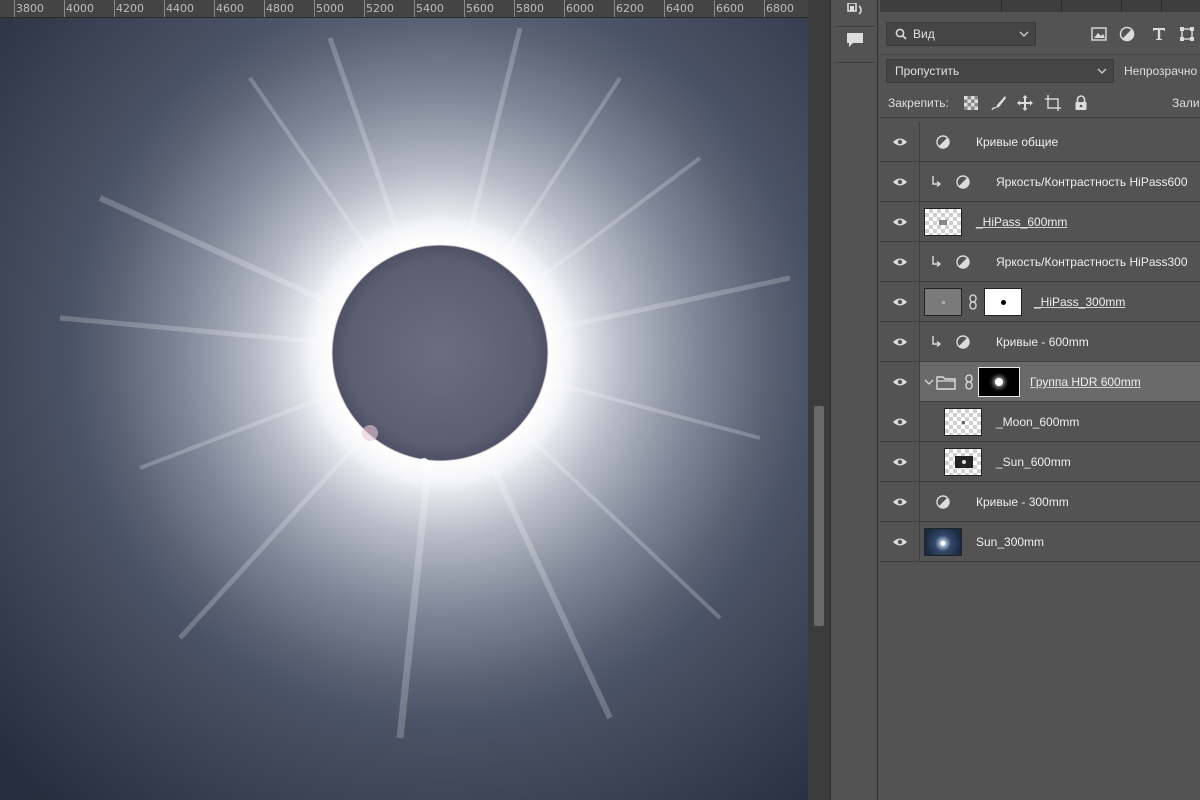  Describe the element at coordinates (1033, 462) in the screenshot. I see `layer-name: _Sun_600mm` at that location.